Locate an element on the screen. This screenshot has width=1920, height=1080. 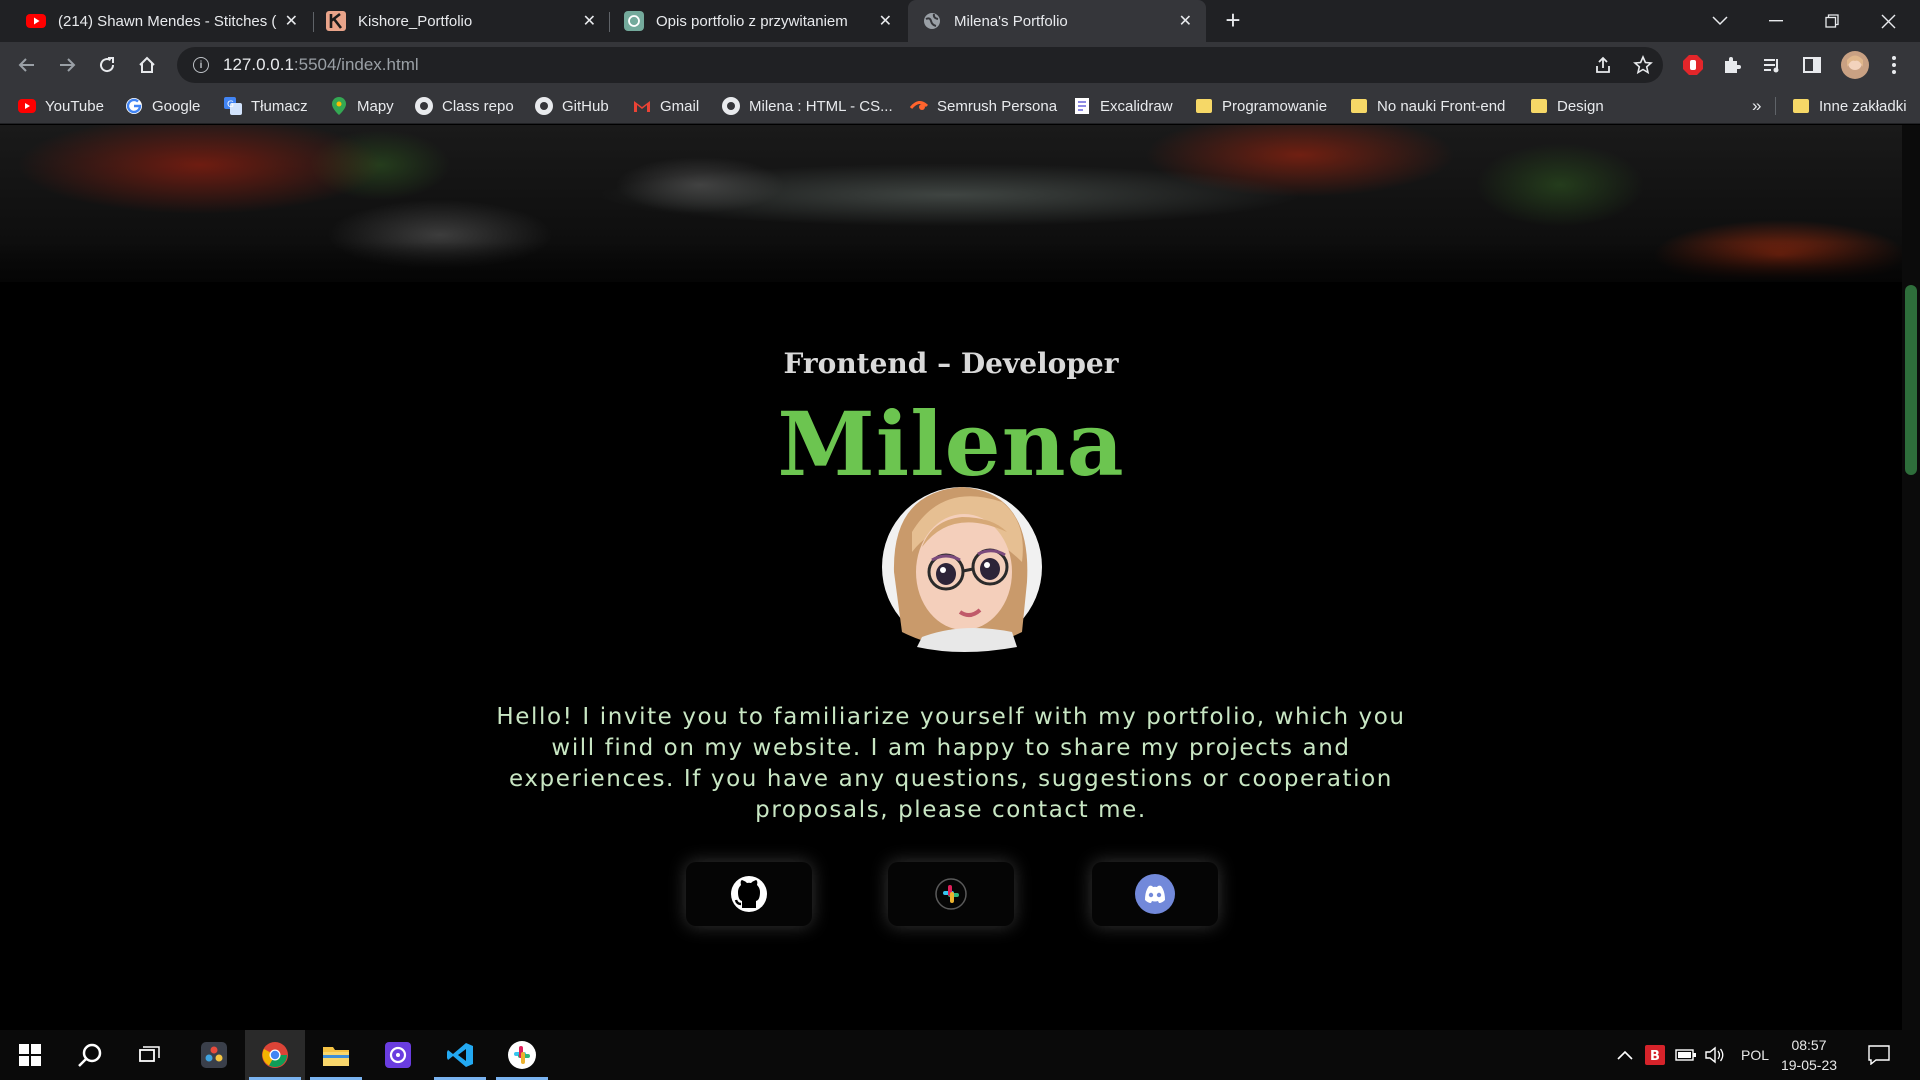
page-scrollbar is located at coordinates (1911, 577).